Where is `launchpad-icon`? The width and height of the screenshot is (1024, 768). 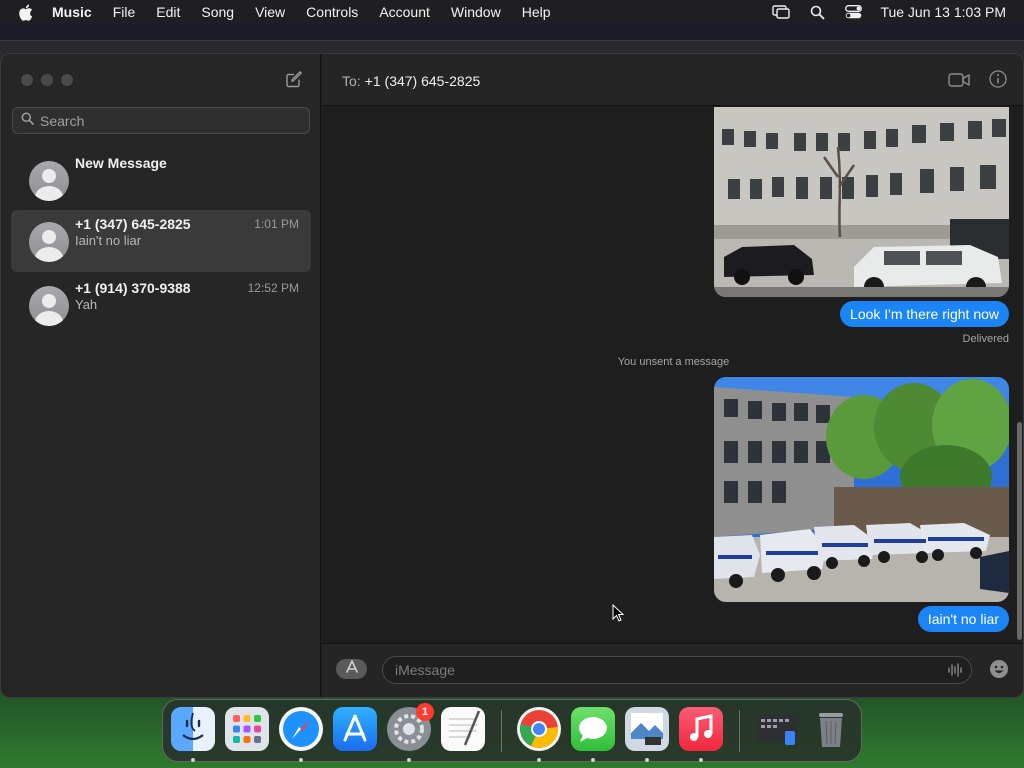
launchpad-icon is located at coordinates (247, 729).